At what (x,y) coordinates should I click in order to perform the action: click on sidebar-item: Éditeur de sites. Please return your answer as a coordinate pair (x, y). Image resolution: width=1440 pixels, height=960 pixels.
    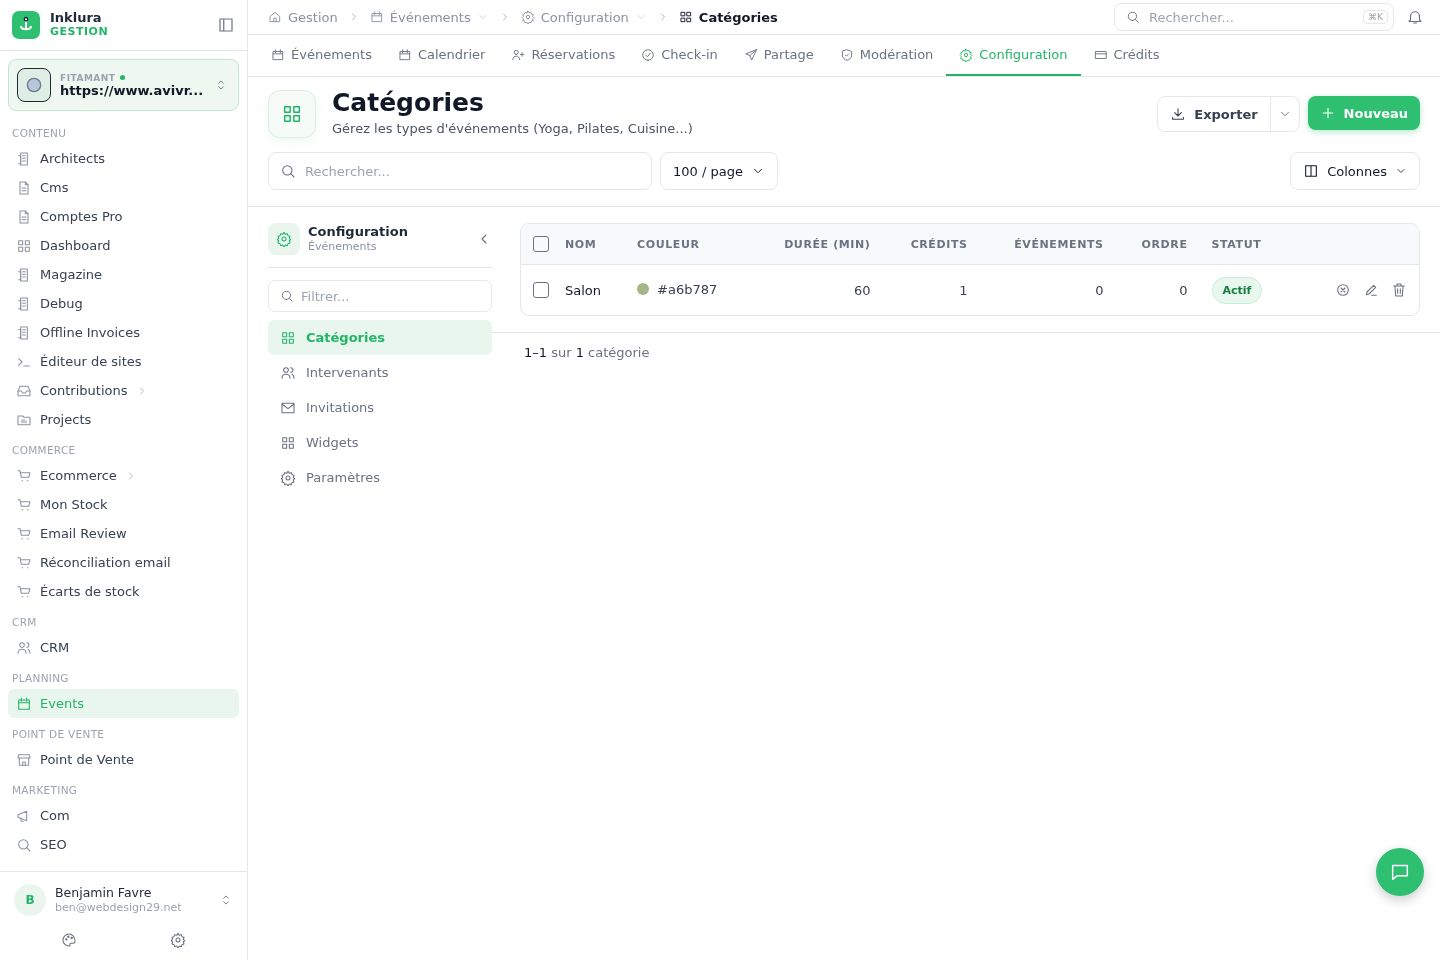
    Looking at the image, I should click on (123, 361).